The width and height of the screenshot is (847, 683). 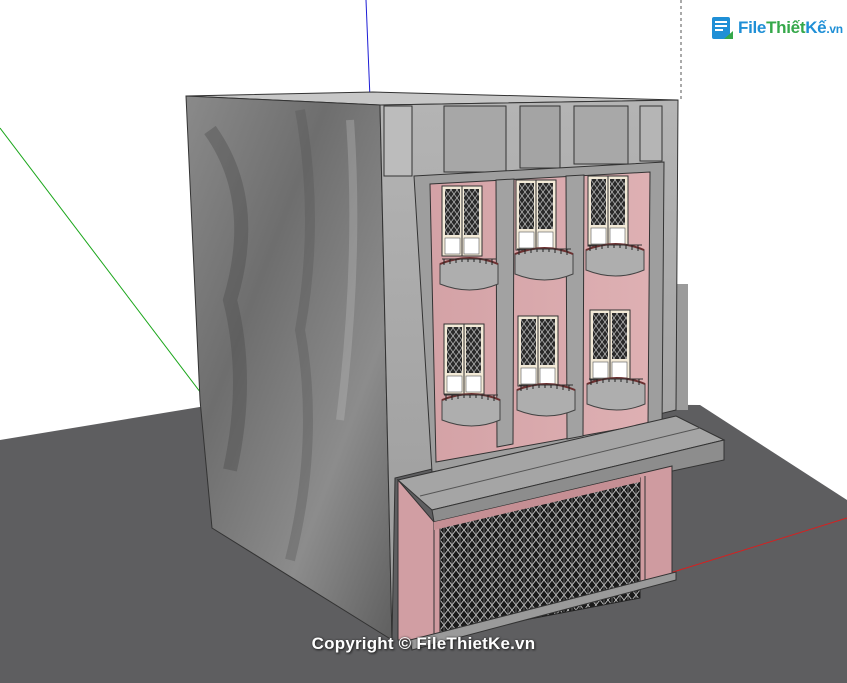 What do you see at coordinates (615, 260) in the screenshot?
I see `balcony-upper-right` at bounding box center [615, 260].